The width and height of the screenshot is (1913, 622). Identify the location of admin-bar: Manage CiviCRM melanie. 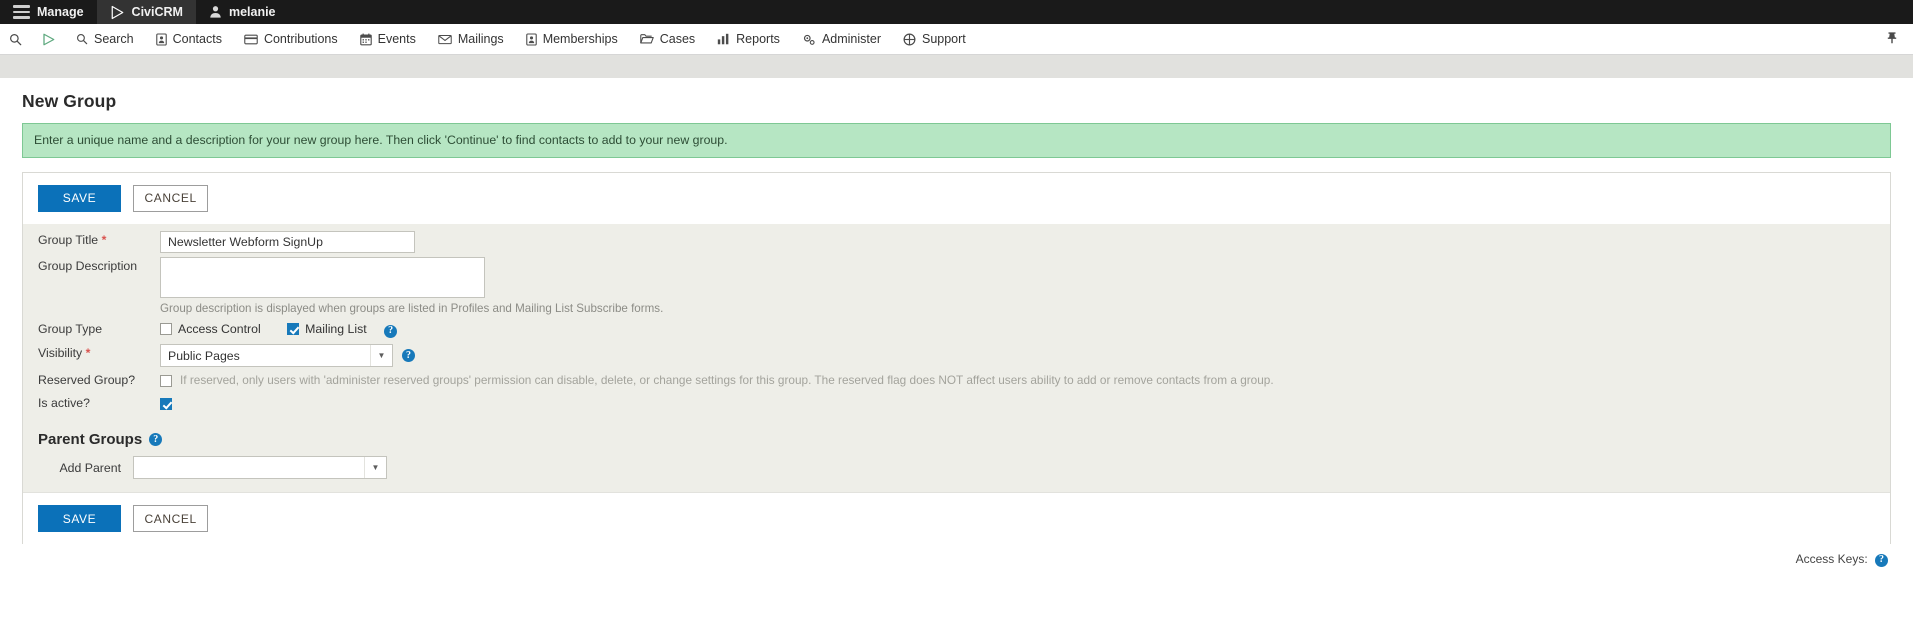
(956, 12).